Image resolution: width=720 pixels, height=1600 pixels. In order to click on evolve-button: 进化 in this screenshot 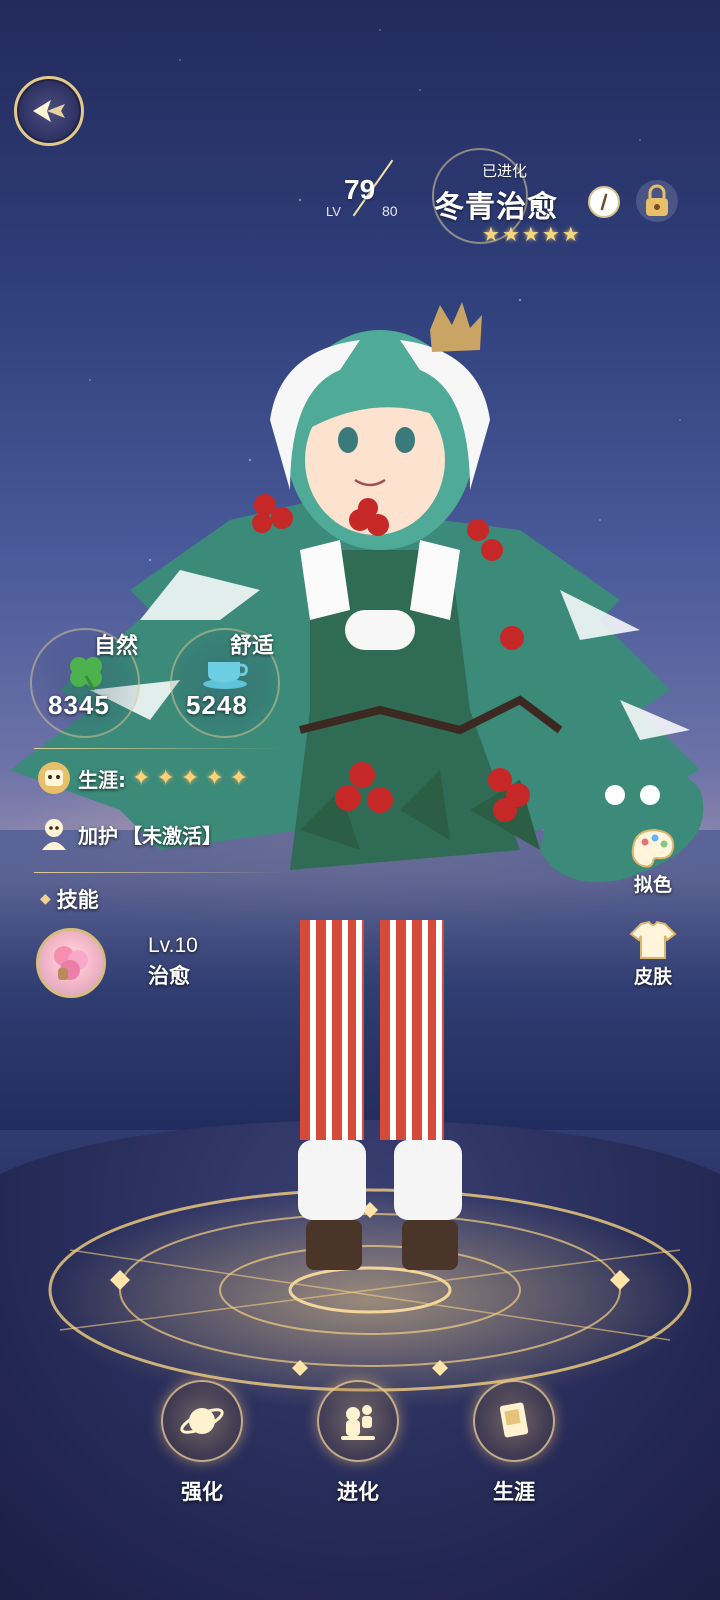, I will do `click(358, 1443)`.